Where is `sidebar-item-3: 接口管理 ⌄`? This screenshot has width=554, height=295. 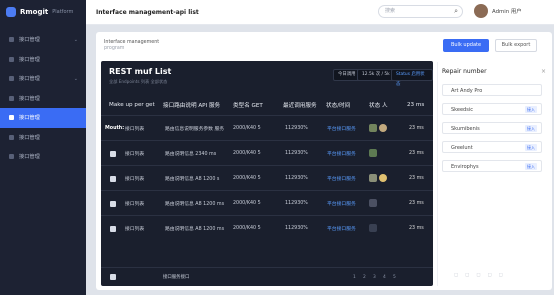
sidebar-item-3: 接口管理 ⌄ is located at coordinates (43, 79).